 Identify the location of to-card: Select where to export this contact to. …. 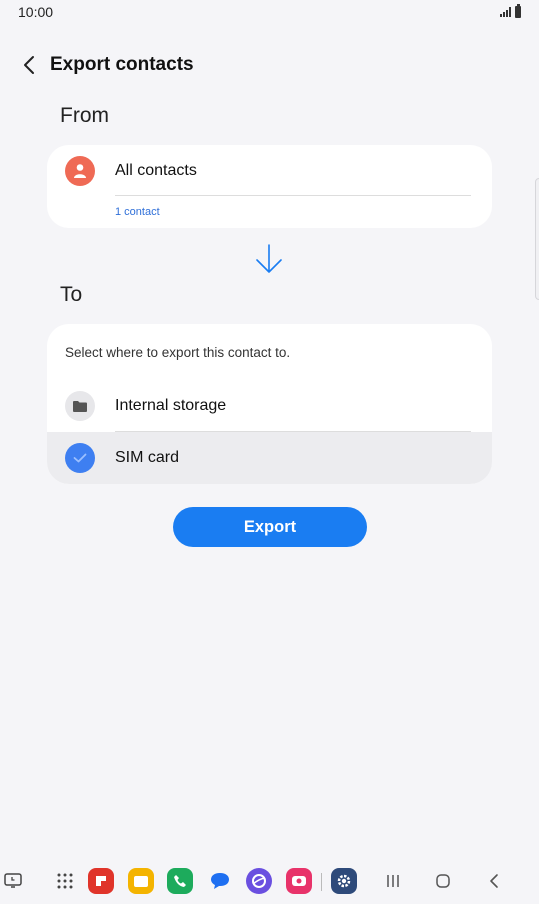
(269, 404).